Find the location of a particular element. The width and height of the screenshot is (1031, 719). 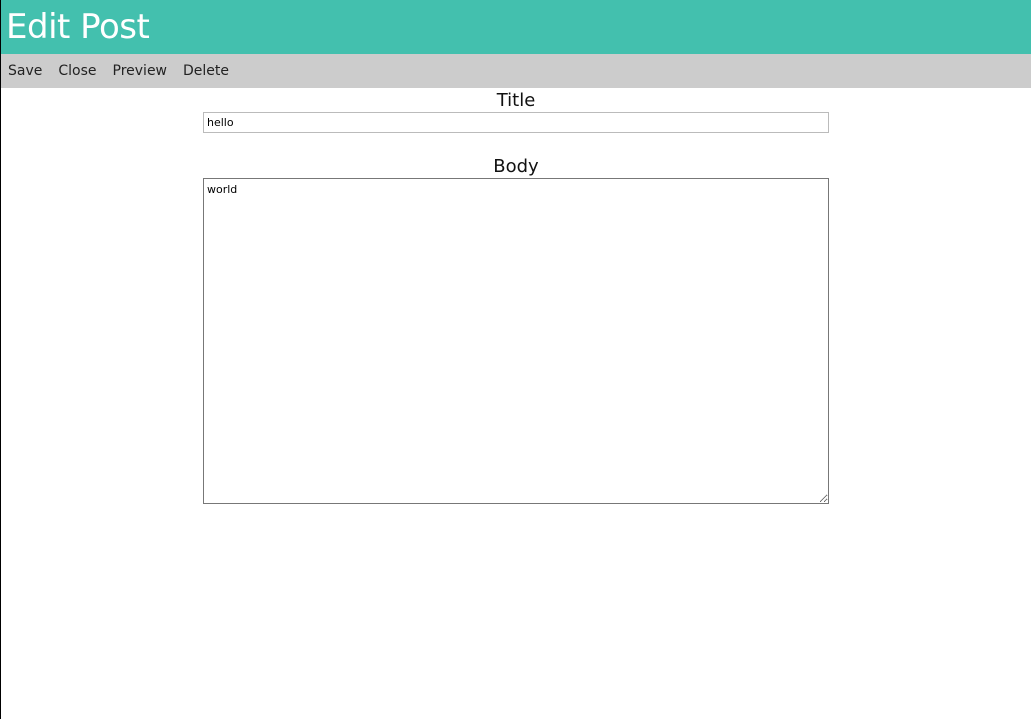

toolbar: Save Close Preview Delete is located at coordinates (516, 71).